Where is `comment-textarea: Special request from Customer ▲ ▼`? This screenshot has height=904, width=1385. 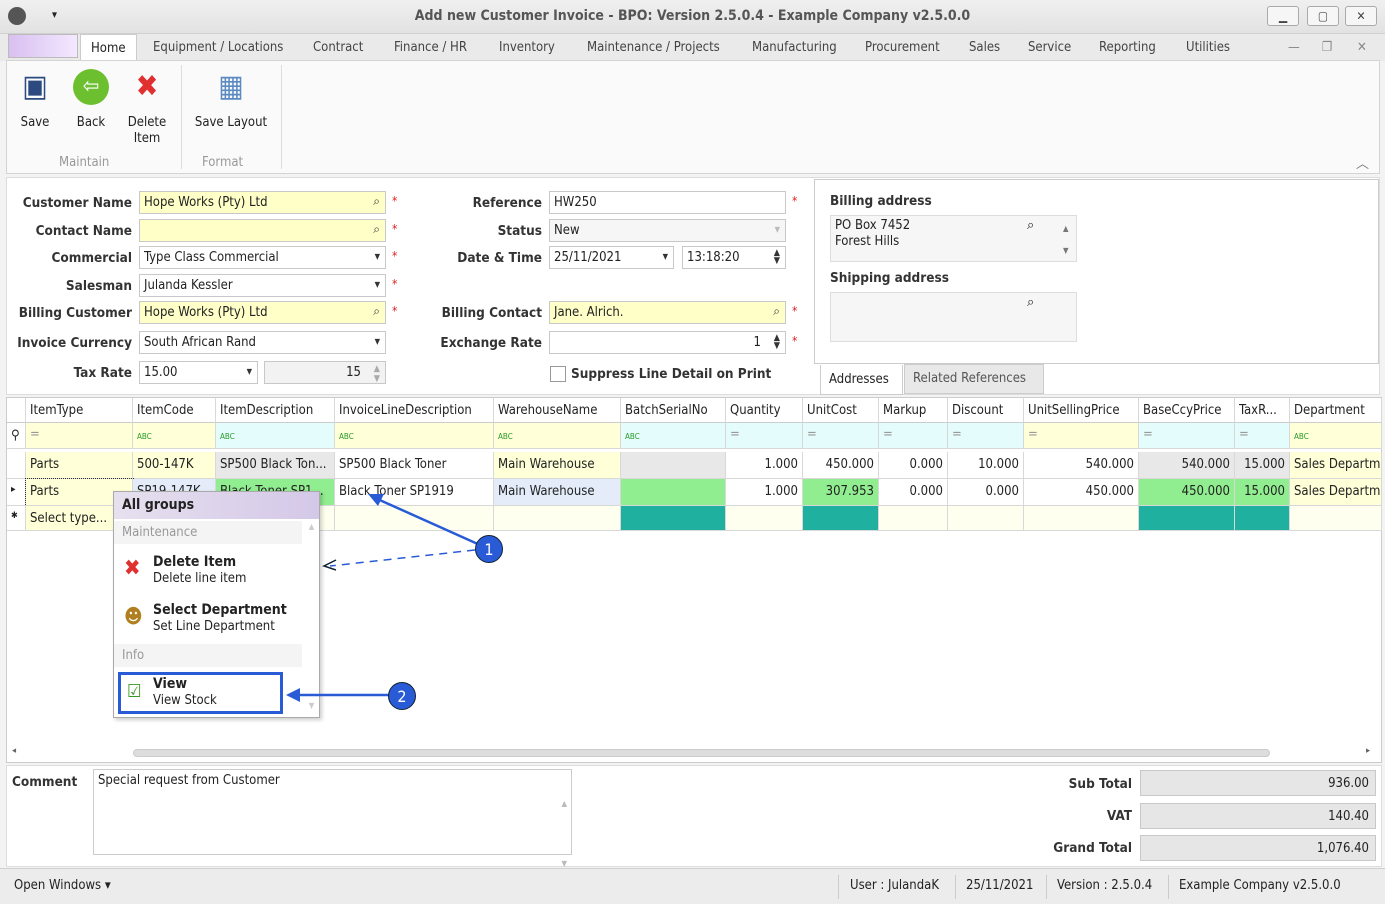
comment-textarea: Special request from Customer ▲ ▼ is located at coordinates (332, 818).